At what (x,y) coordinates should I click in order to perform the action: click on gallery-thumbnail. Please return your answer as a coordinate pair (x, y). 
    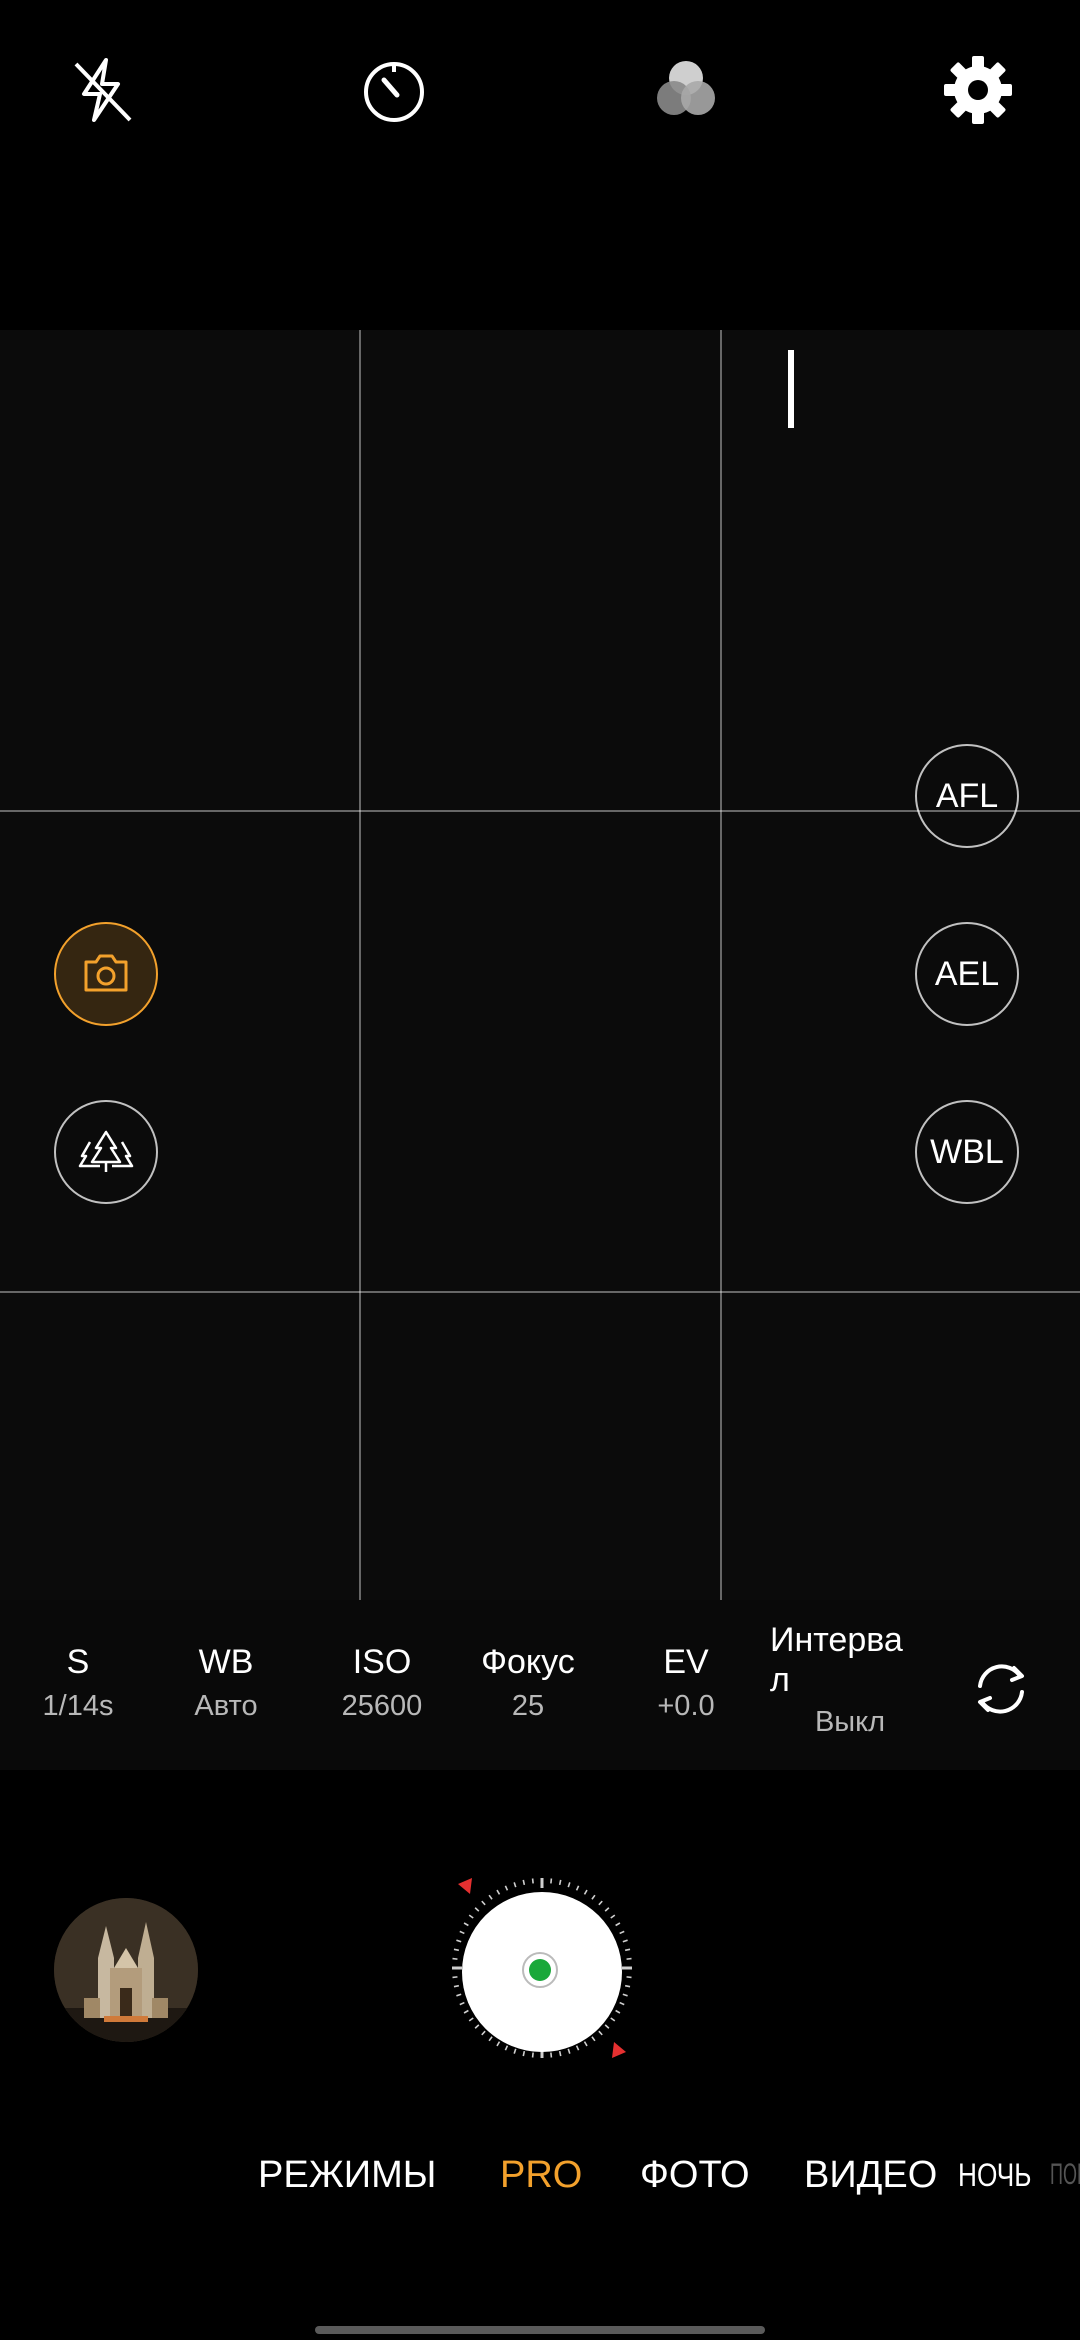
    Looking at the image, I should click on (126, 1970).